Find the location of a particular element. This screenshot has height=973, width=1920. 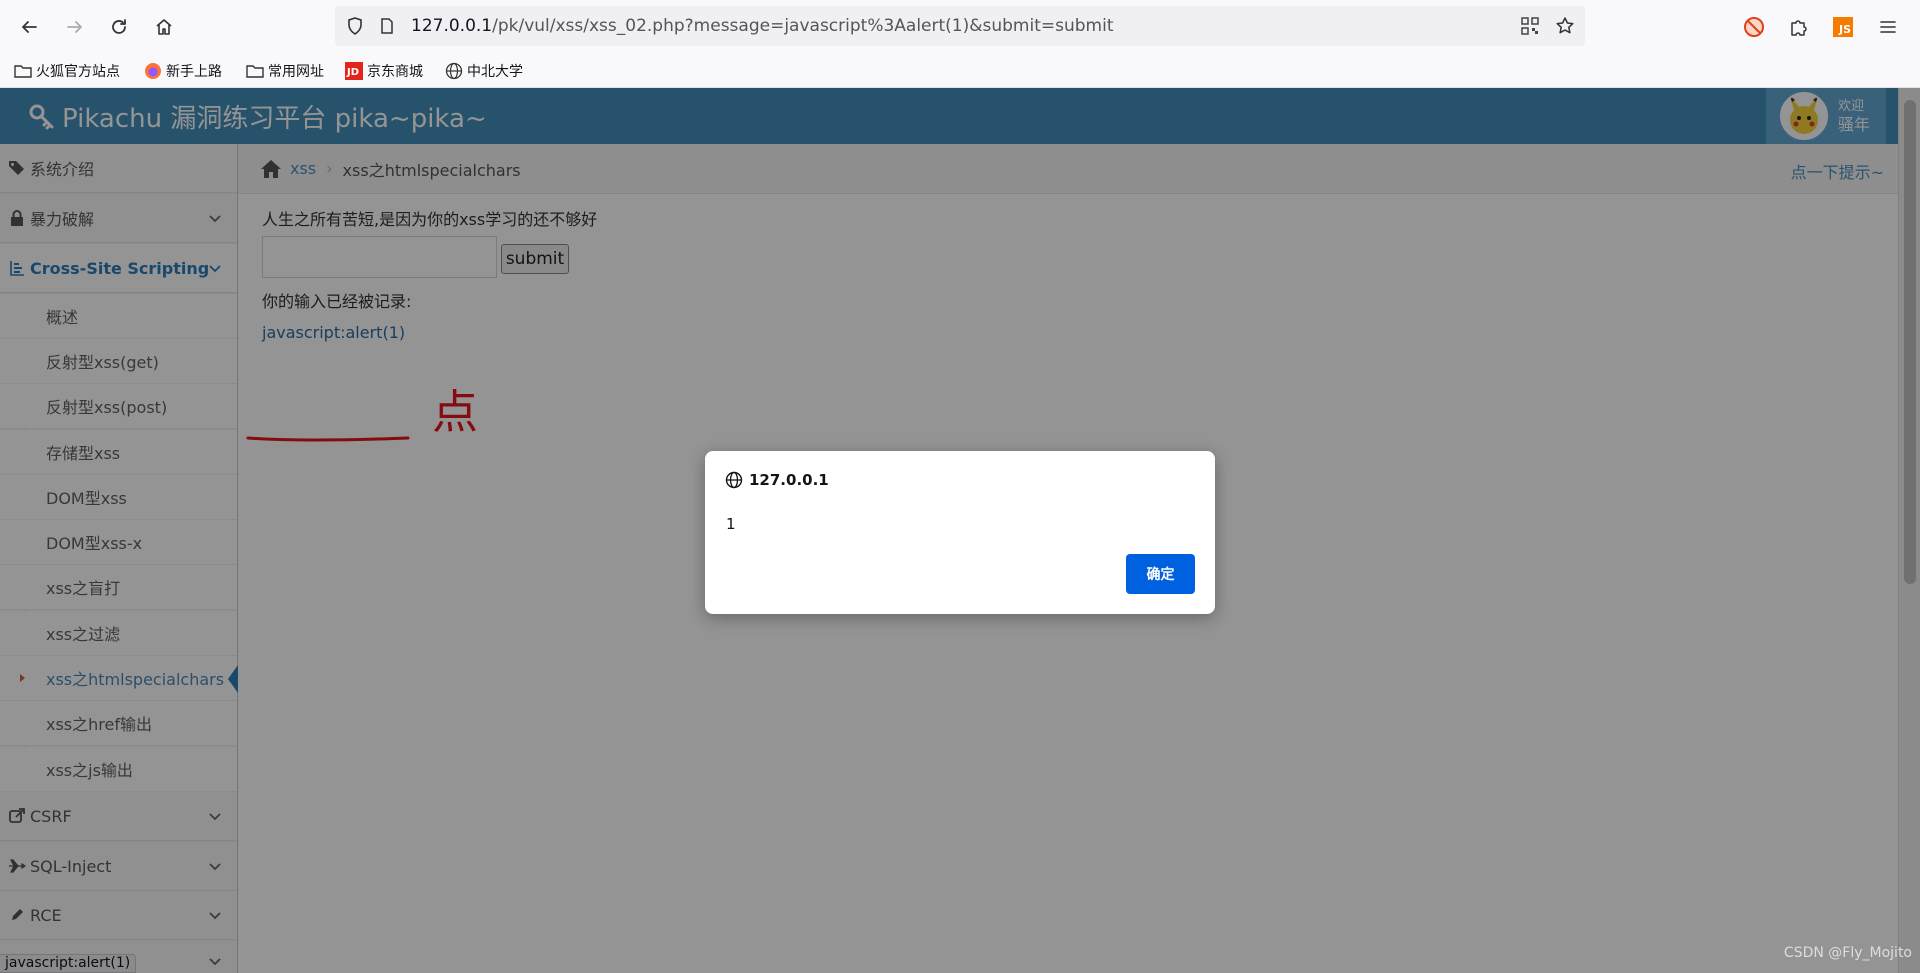

watermark: CSDN @Fly_Mojito is located at coordinates (1847, 953).